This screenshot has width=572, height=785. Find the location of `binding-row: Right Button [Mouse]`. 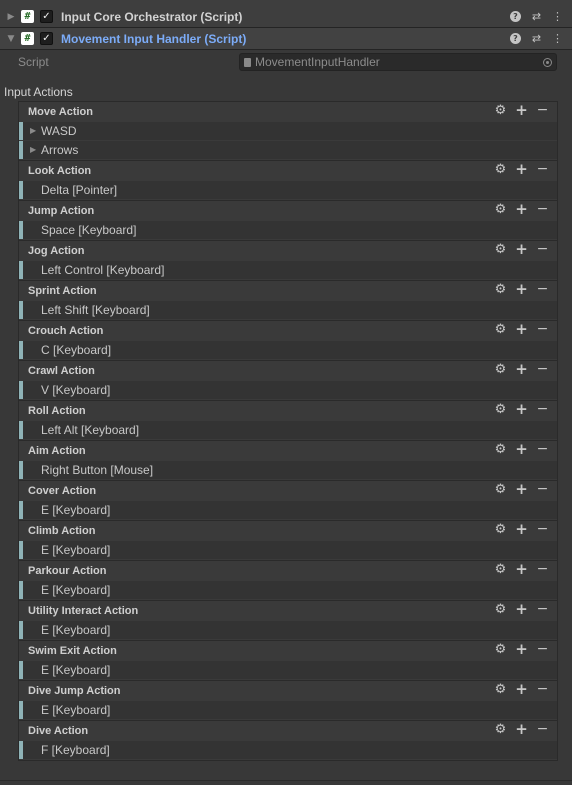

binding-row: Right Button [Mouse] is located at coordinates (288, 470).